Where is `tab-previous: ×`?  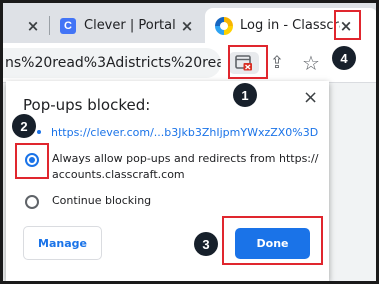 tab-previous: × is located at coordinates (26, 25).